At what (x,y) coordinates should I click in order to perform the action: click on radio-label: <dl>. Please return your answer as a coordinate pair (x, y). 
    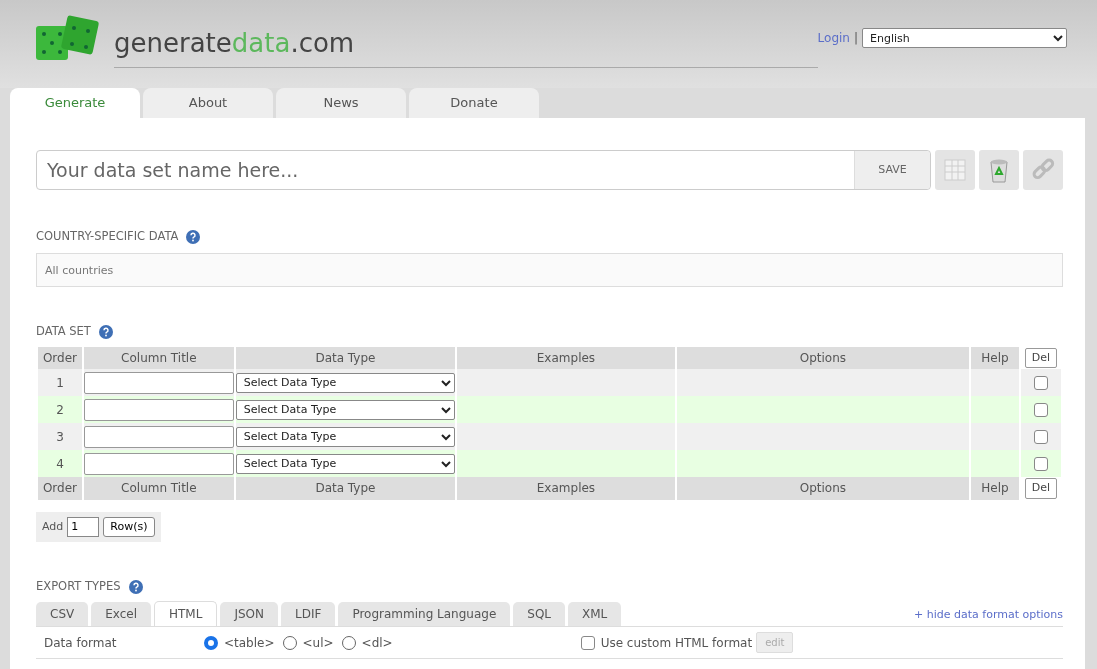
    Looking at the image, I should click on (377, 643).